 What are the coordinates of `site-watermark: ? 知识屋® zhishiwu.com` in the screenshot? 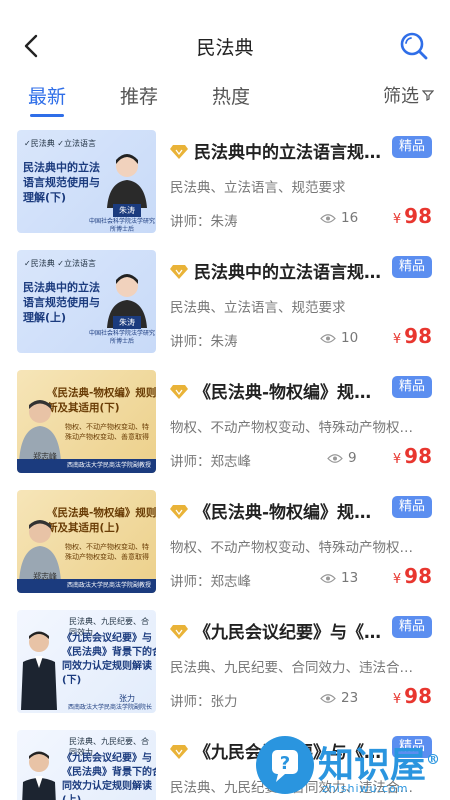 It's located at (351, 766).